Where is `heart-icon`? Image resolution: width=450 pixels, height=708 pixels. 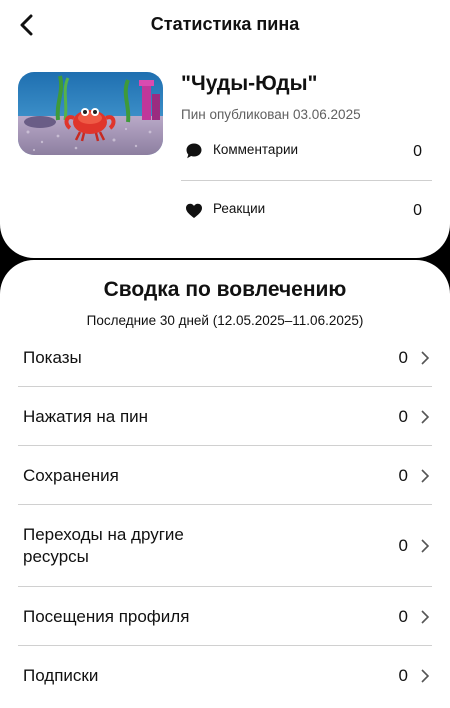 heart-icon is located at coordinates (194, 210).